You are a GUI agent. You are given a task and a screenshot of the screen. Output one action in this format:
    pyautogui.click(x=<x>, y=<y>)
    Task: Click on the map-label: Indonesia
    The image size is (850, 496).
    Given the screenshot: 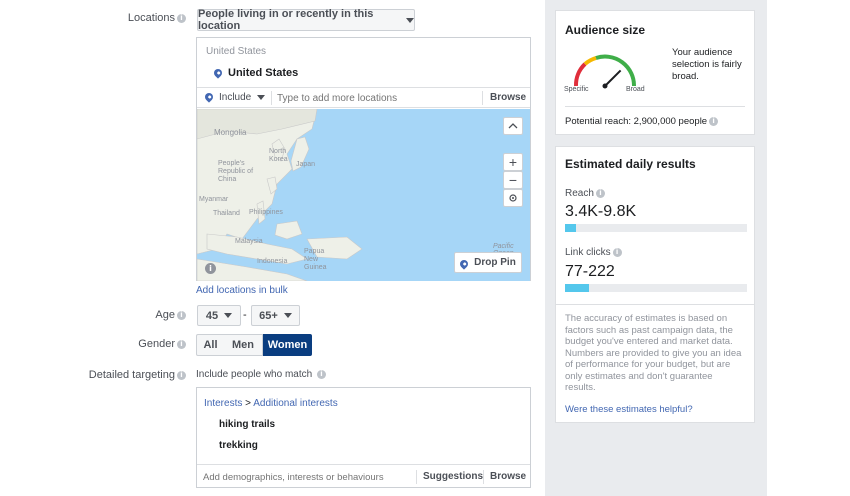 What is the action you would take?
    pyautogui.click(x=272, y=261)
    